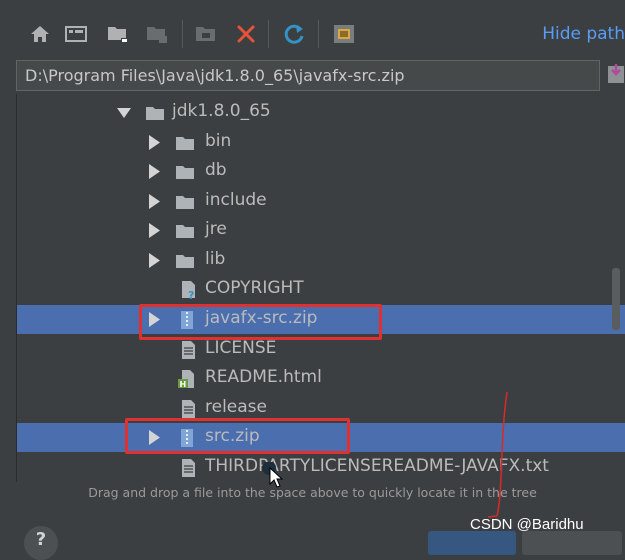 Image resolution: width=625 pixels, height=560 pixels. What do you see at coordinates (583, 34) in the screenshot?
I see `hide-path-link: Hide path` at bounding box center [583, 34].